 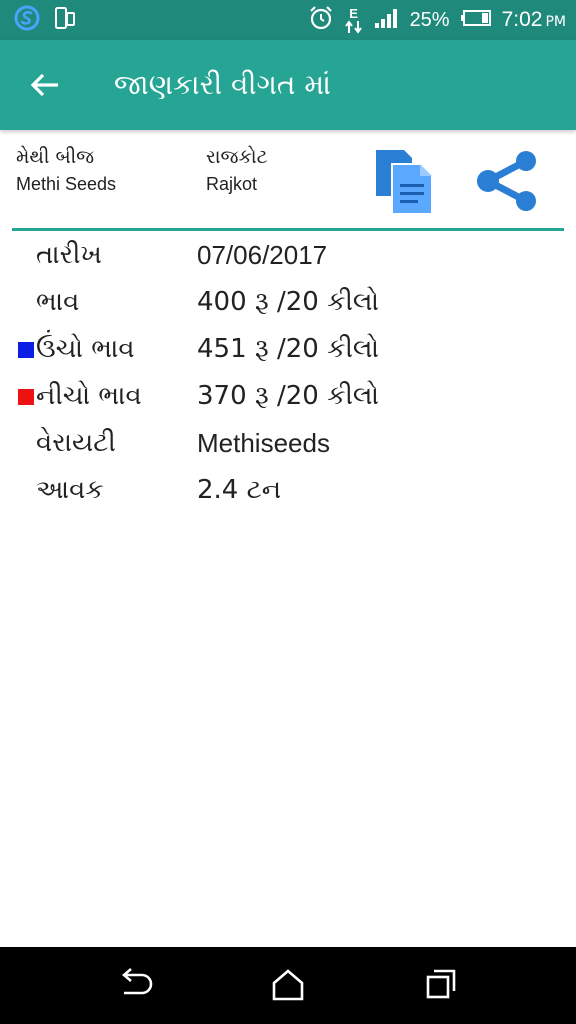 What do you see at coordinates (262, 255) in the screenshot?
I see `date-value: 07/06/2017` at bounding box center [262, 255].